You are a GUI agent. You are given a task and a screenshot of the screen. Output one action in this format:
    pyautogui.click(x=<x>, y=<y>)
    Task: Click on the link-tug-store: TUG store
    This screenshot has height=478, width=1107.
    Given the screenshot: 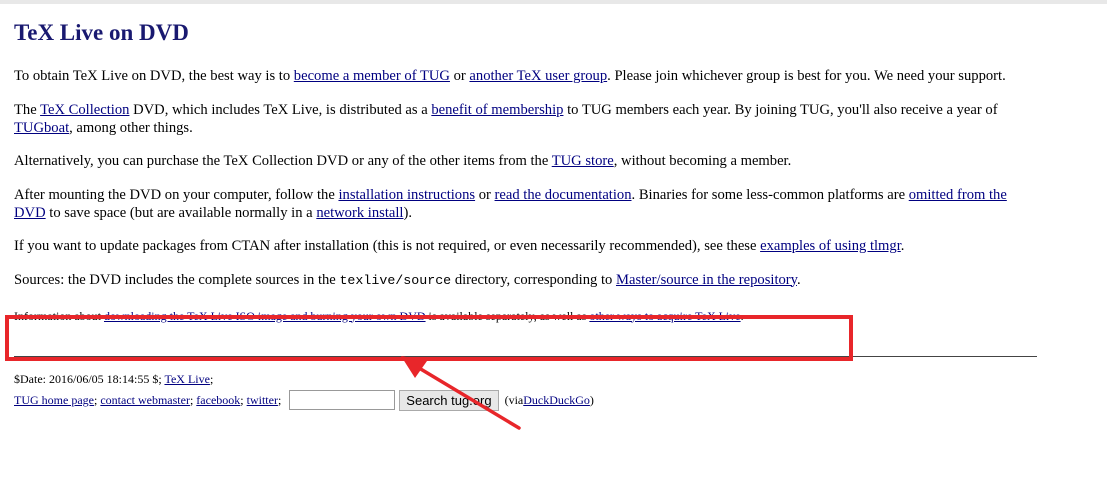 What is the action you would take?
    pyautogui.click(x=583, y=161)
    